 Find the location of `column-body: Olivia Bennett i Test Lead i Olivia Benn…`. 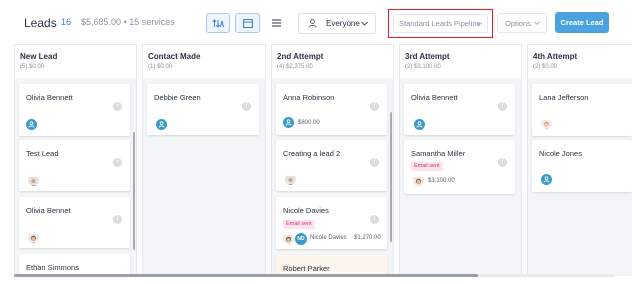

column-body: Olivia Bennett i Test Lead i Olivia Benn… is located at coordinates (75, 177).